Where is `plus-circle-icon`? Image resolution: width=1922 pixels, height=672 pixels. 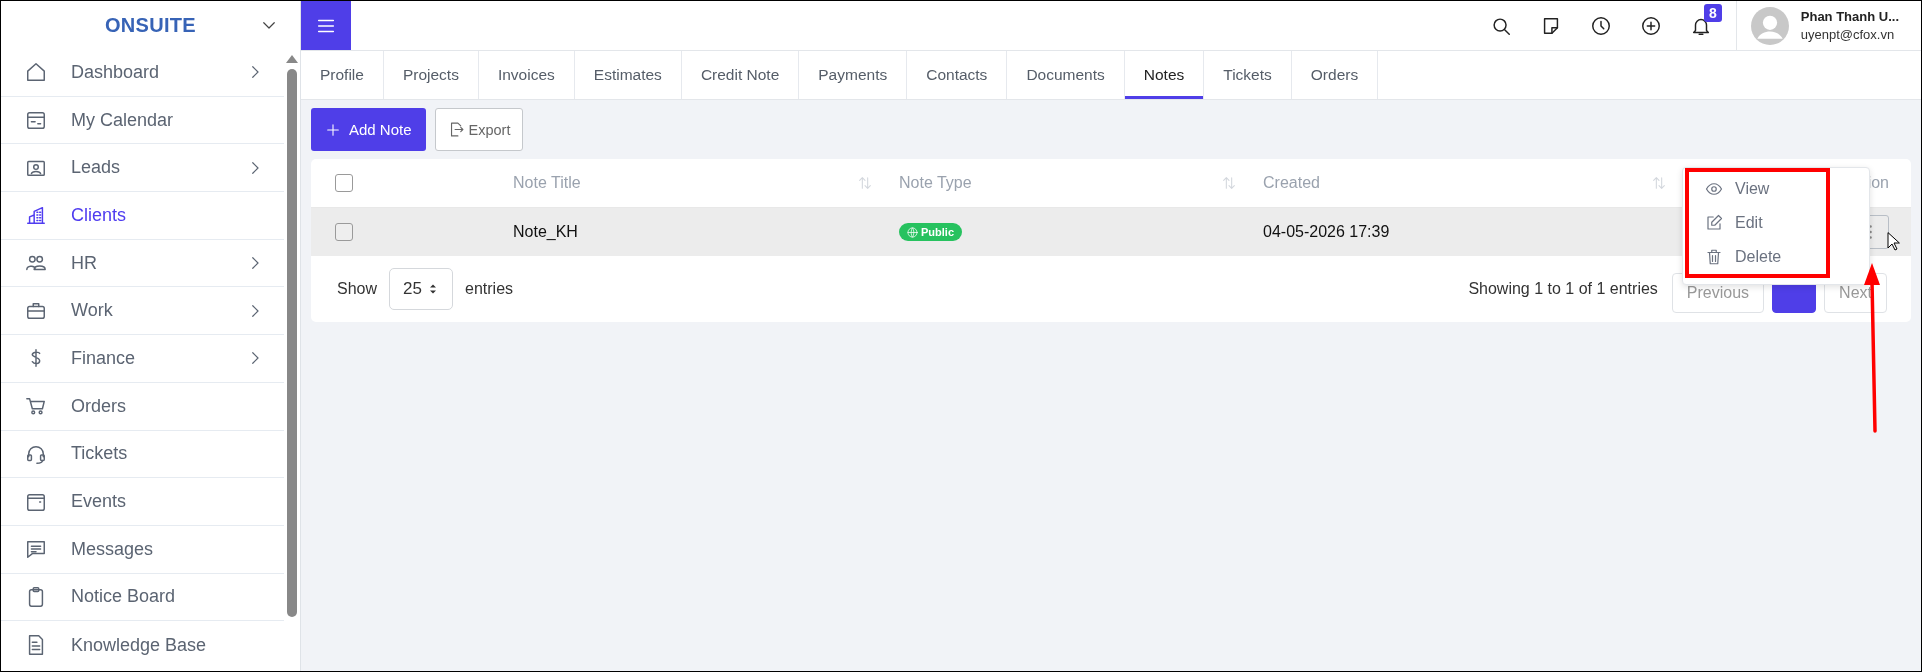
plus-circle-icon is located at coordinates (1650, 25).